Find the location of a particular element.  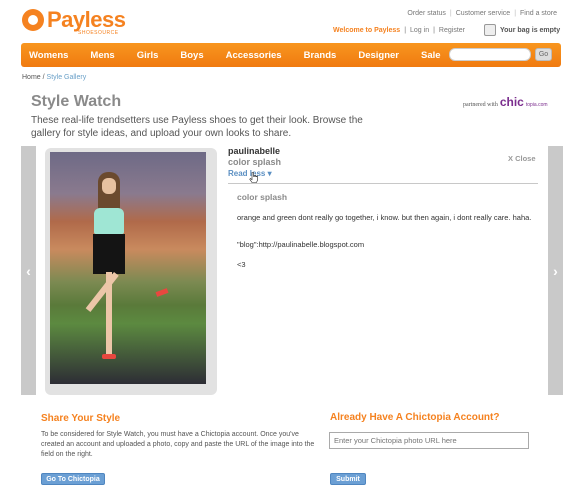

chictopia-logo-suffix: topia.com is located at coordinates (536, 105).